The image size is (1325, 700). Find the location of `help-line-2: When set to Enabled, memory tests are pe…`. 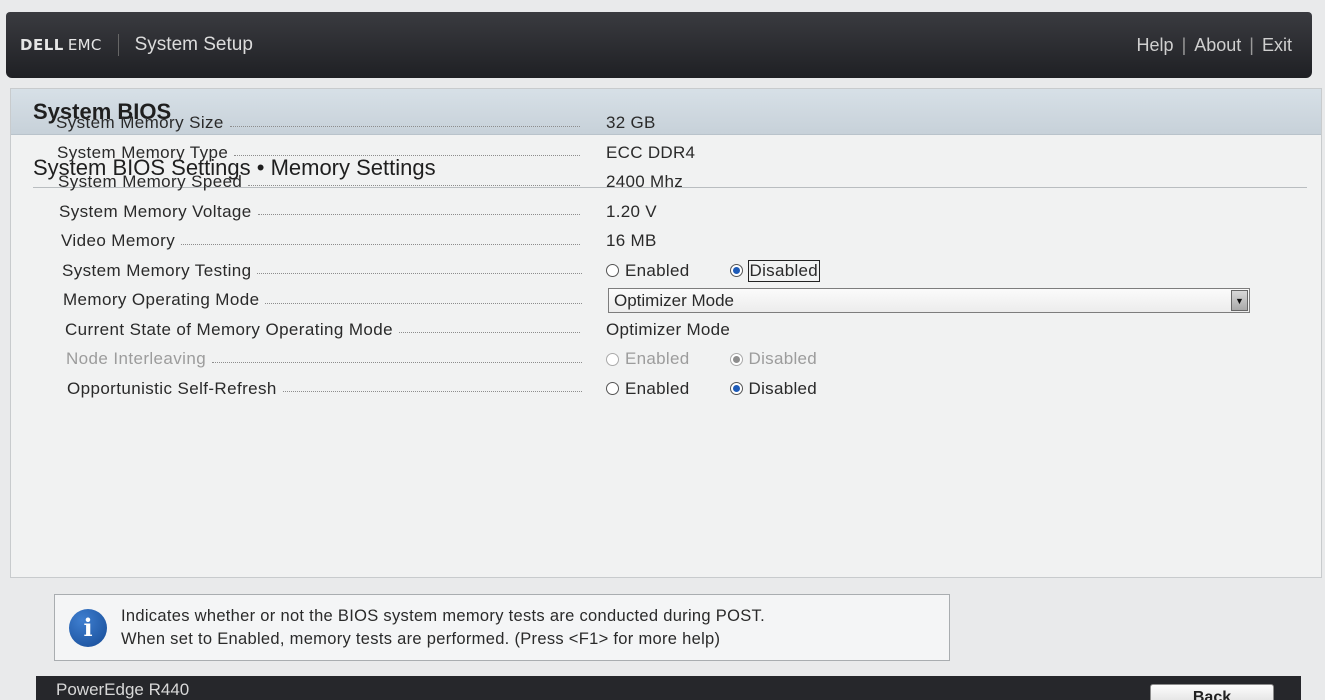

help-line-2: When set to Enabled, memory tests are pe… is located at coordinates (421, 638).